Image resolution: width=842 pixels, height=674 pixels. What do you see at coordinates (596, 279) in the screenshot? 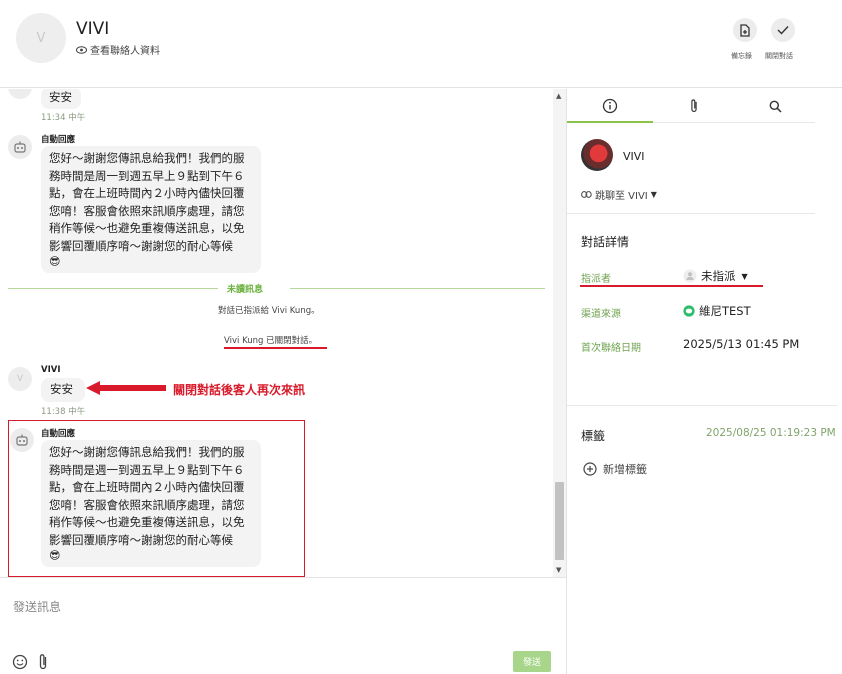
I see `assignee-label: 指派者` at bounding box center [596, 279].